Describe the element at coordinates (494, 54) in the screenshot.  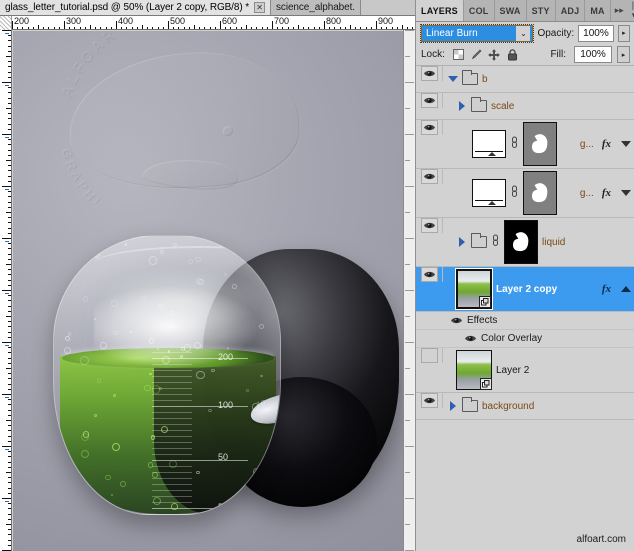
I see `move-icon` at that location.